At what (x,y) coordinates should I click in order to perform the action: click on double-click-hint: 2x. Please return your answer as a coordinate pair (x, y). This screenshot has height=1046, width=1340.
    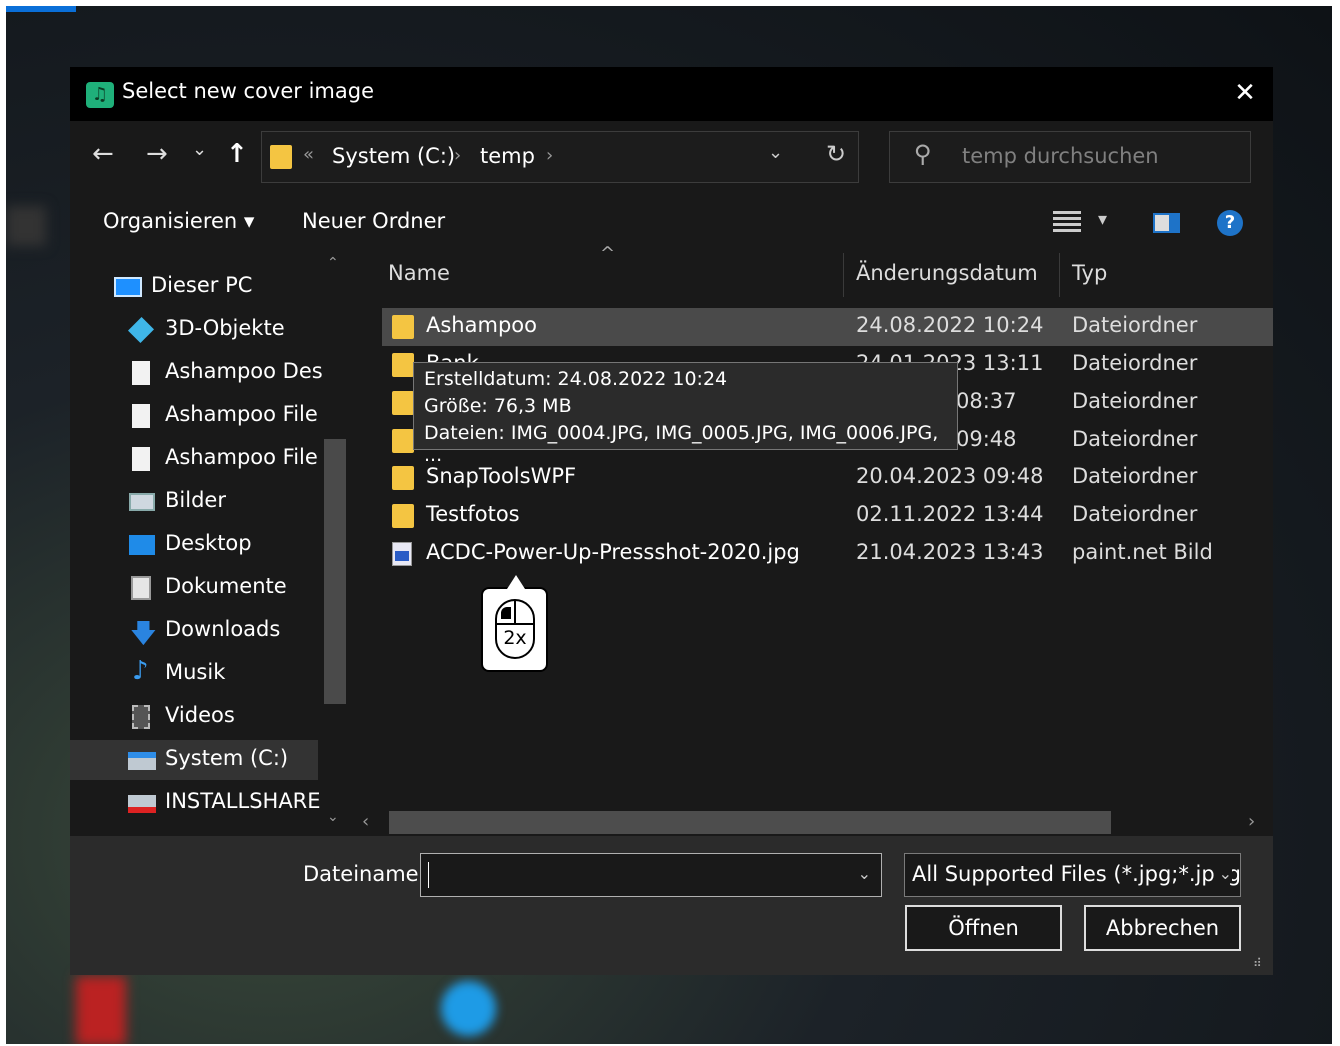
    Looking at the image, I should click on (514, 623).